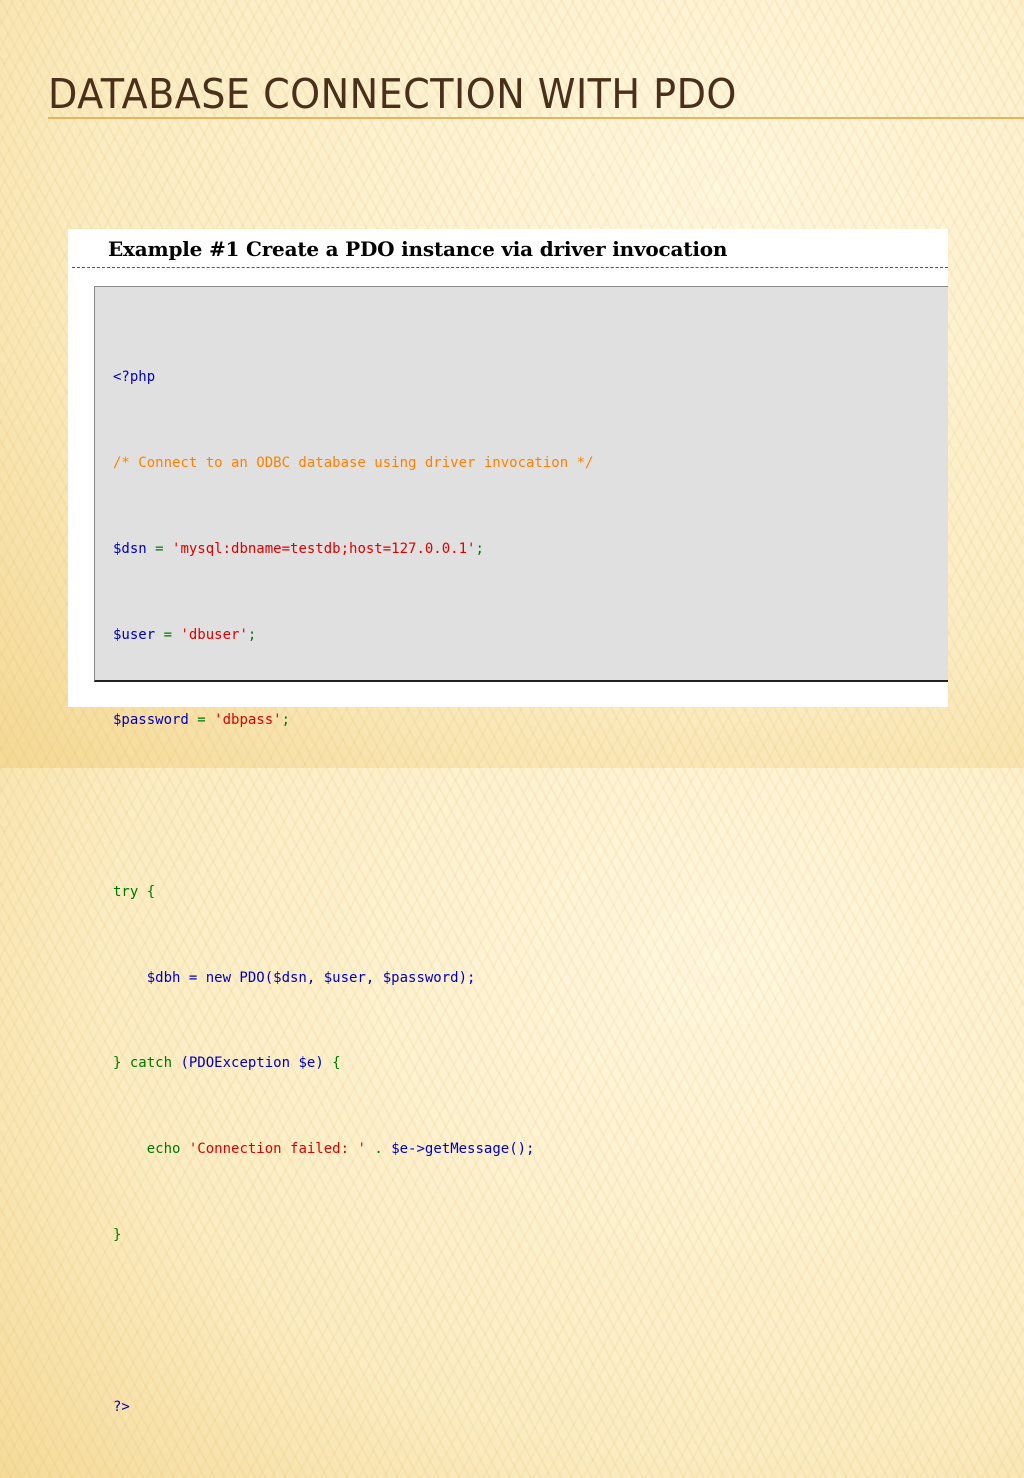 This screenshot has width=1024, height=1478. Describe the element at coordinates (353, 377) in the screenshot. I see `code-line-1: <?php` at that location.